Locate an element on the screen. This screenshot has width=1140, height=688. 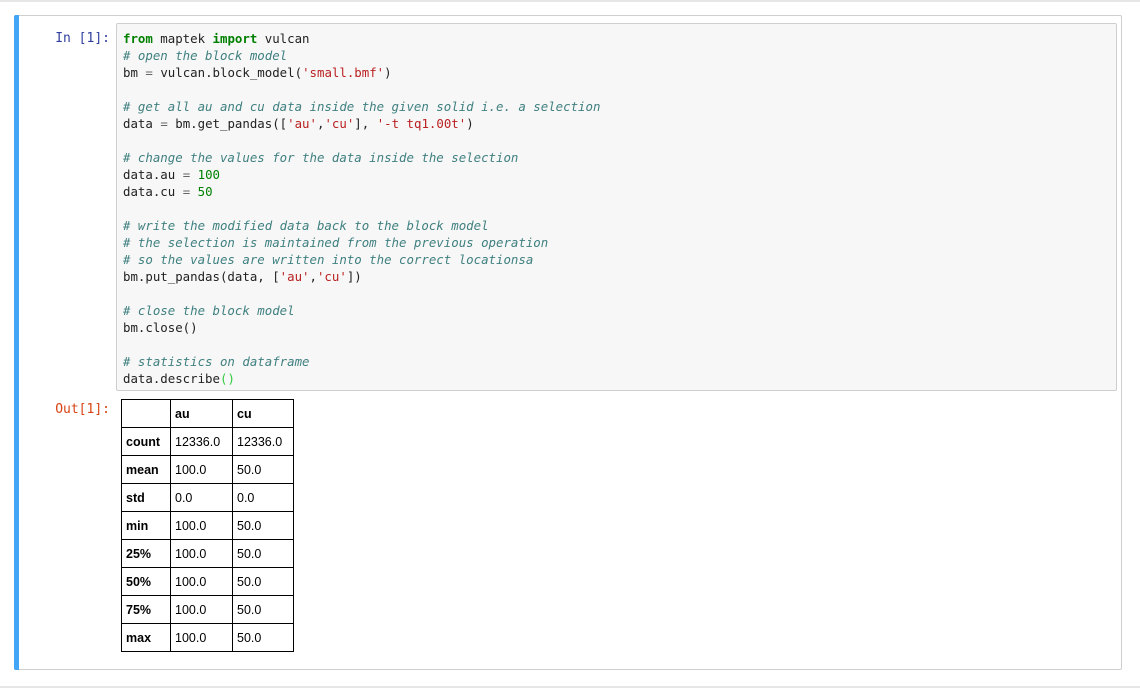
code-token: maptek is located at coordinates (182, 38).